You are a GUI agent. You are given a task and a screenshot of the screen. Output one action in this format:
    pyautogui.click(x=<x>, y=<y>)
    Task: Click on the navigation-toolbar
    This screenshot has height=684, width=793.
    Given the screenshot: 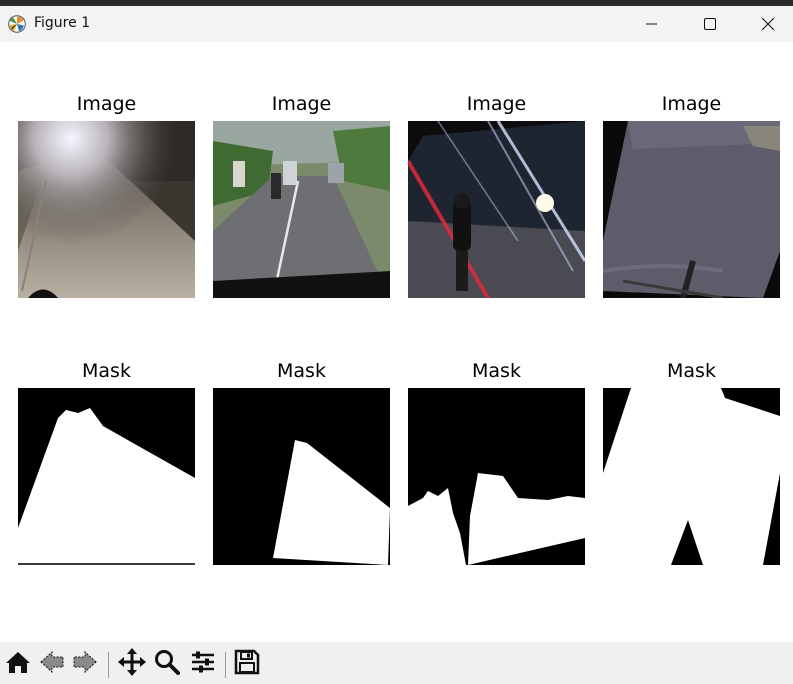 What is the action you would take?
    pyautogui.click(x=396, y=663)
    